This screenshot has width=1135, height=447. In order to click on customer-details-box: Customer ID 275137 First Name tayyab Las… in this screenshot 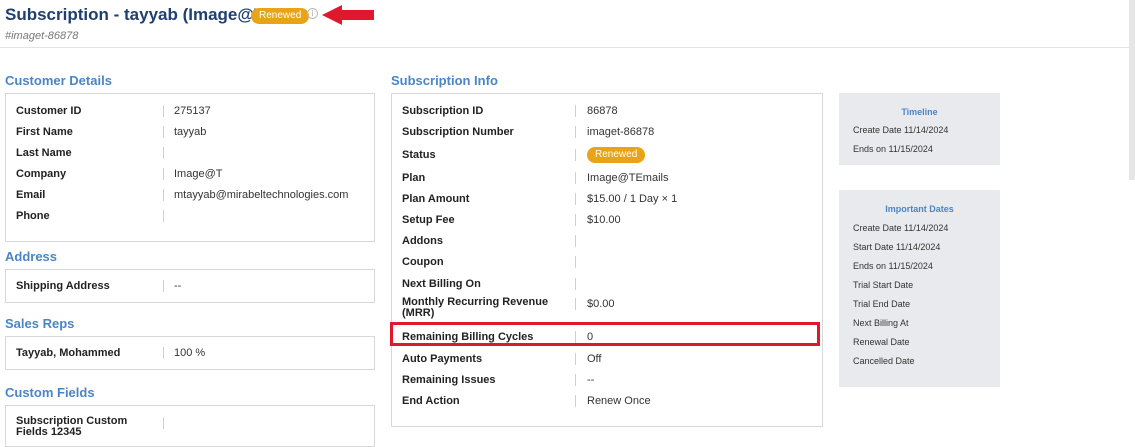, I will do `click(190, 167)`.